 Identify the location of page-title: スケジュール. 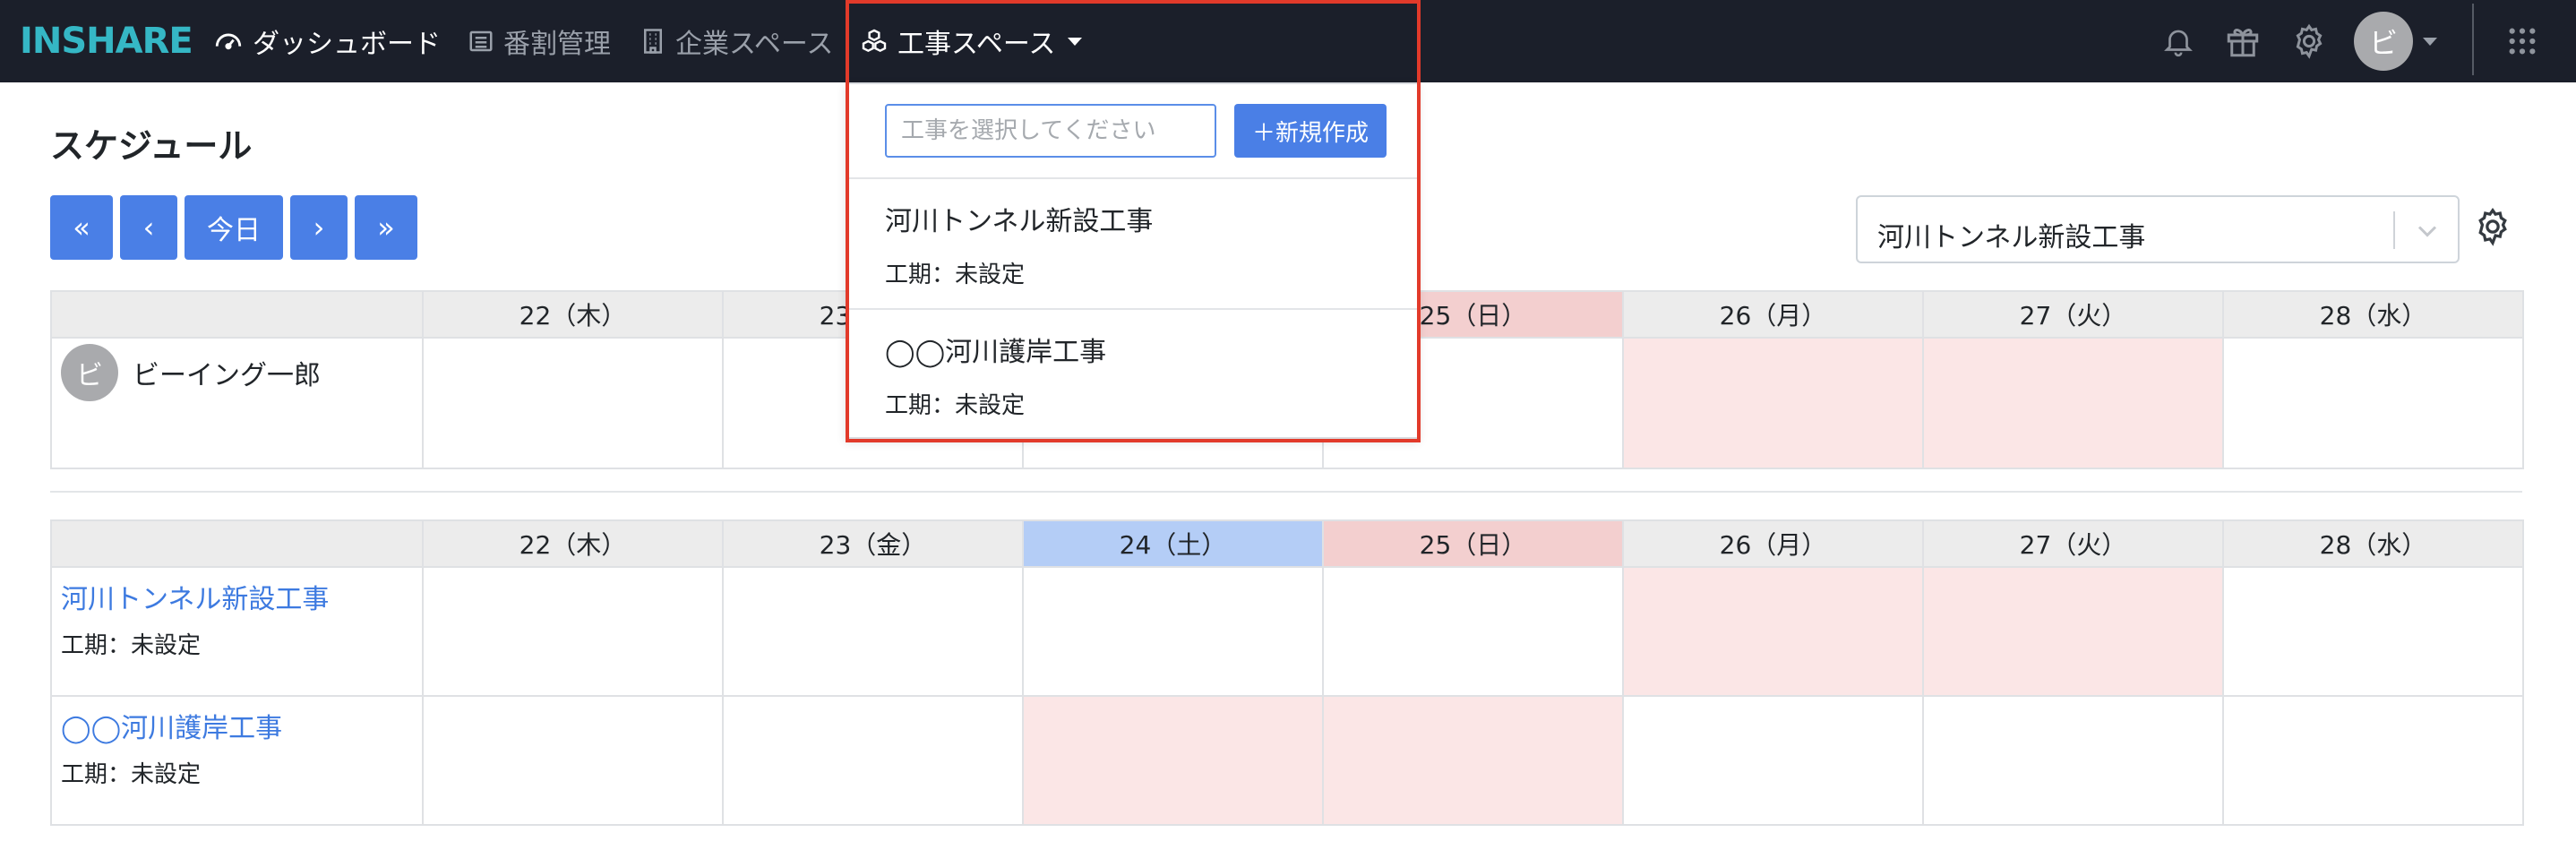
(151, 146).